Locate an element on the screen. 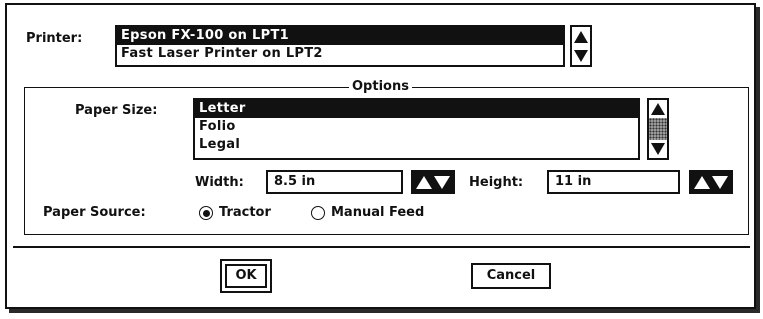 Image resolution: width=763 pixels, height=319 pixels. paper-scroll-down-arrow-icon is located at coordinates (658, 149).